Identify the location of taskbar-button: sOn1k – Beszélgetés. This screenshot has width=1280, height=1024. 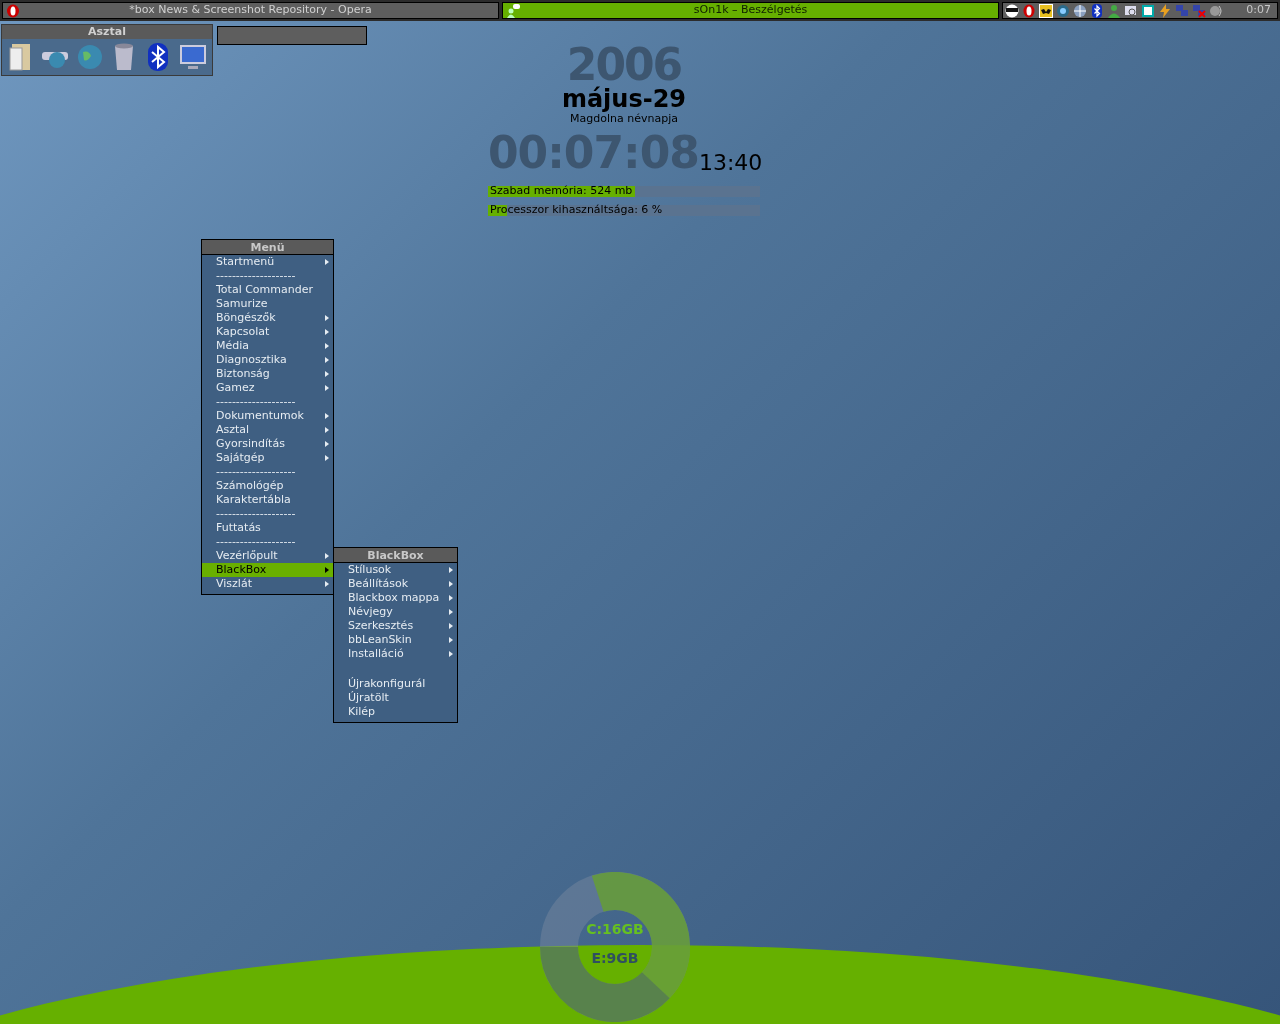
(750, 10).